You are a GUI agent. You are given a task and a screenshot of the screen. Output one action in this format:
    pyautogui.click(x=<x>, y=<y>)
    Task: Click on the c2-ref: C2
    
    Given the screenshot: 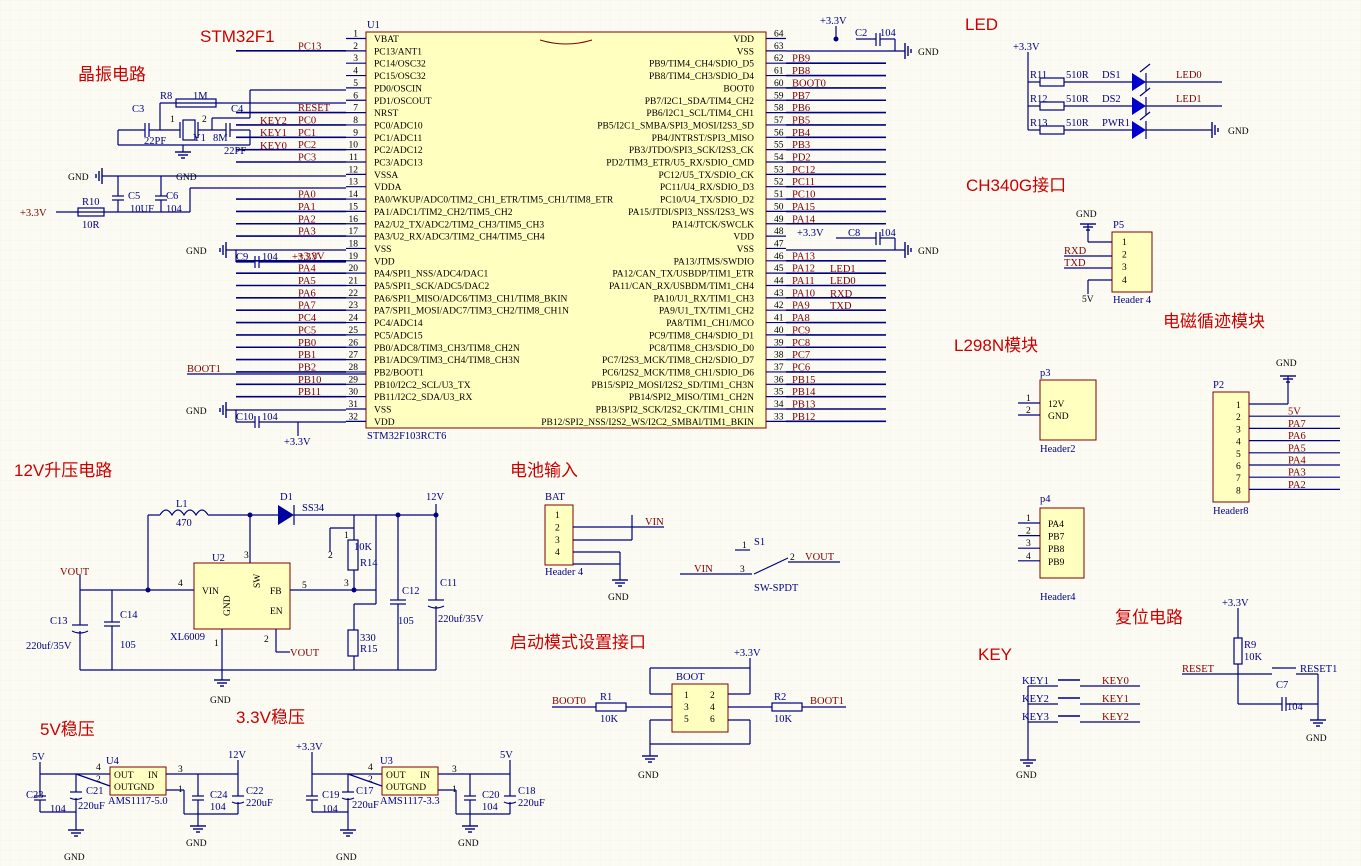 What is the action you would take?
    pyautogui.click(x=861, y=33)
    